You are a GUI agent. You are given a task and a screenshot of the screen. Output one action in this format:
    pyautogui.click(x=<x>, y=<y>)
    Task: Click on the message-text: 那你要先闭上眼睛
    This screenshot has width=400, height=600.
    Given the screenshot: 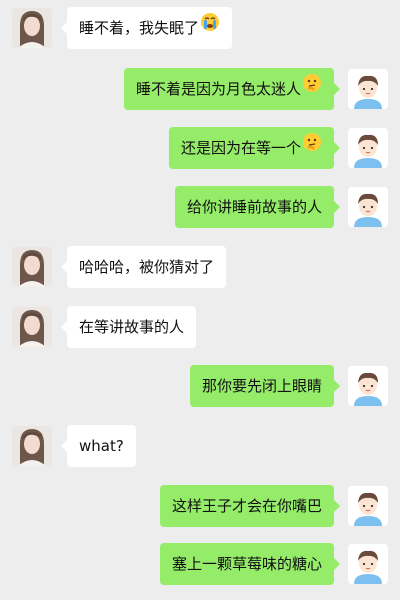 What is the action you would take?
    pyautogui.click(x=261, y=386)
    